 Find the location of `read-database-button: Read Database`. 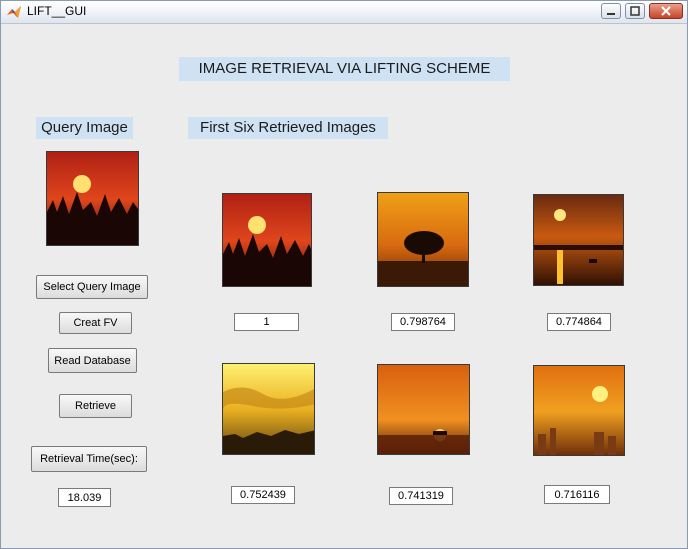

read-database-button: Read Database is located at coordinates (92, 360).